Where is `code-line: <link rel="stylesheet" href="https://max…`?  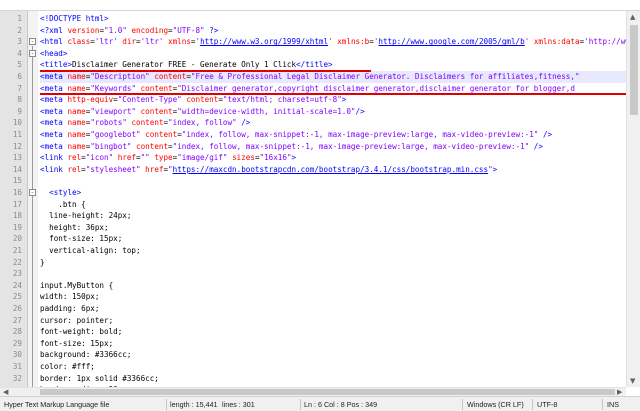
code-line: <link rel="stylesheet" href="https://max… is located at coordinates (333, 170).